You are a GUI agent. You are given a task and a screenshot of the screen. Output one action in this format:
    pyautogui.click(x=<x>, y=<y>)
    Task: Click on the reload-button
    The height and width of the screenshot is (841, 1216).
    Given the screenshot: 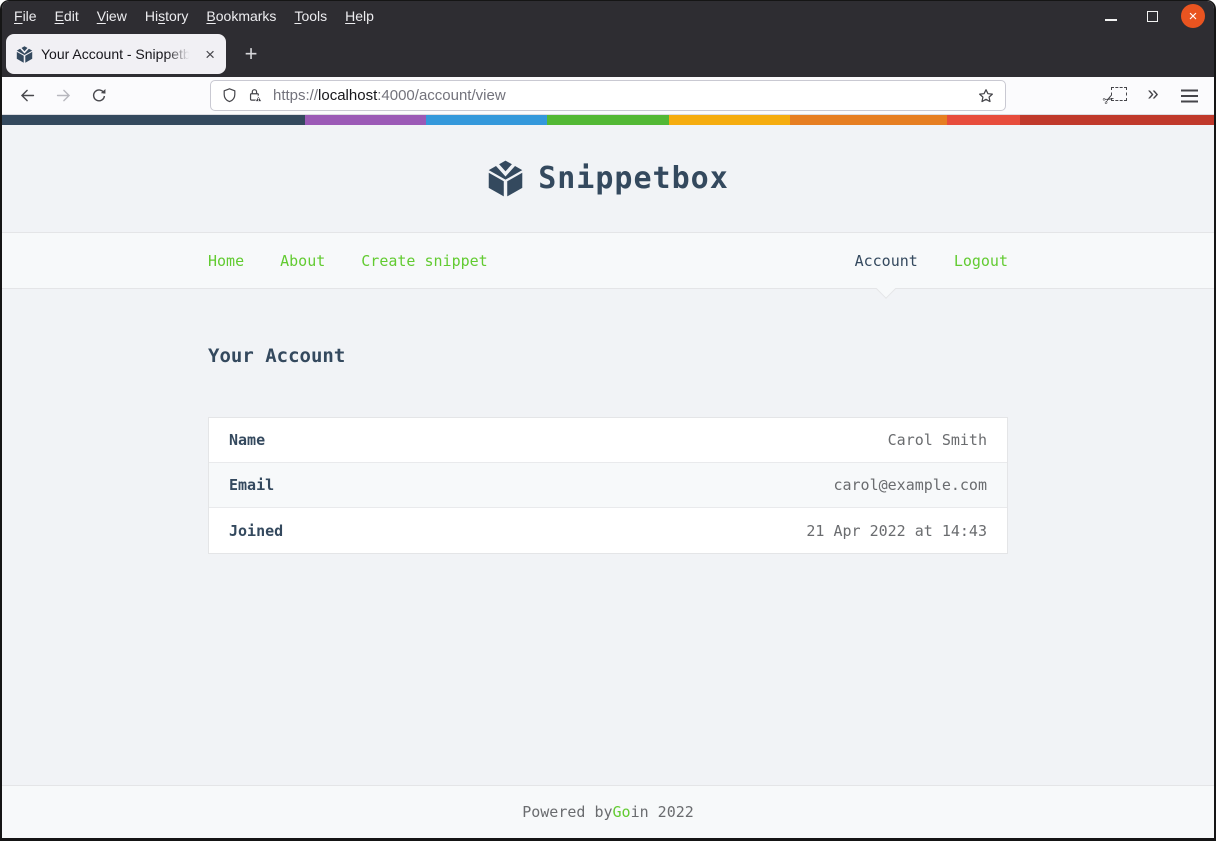 What is the action you would take?
    pyautogui.click(x=99, y=96)
    